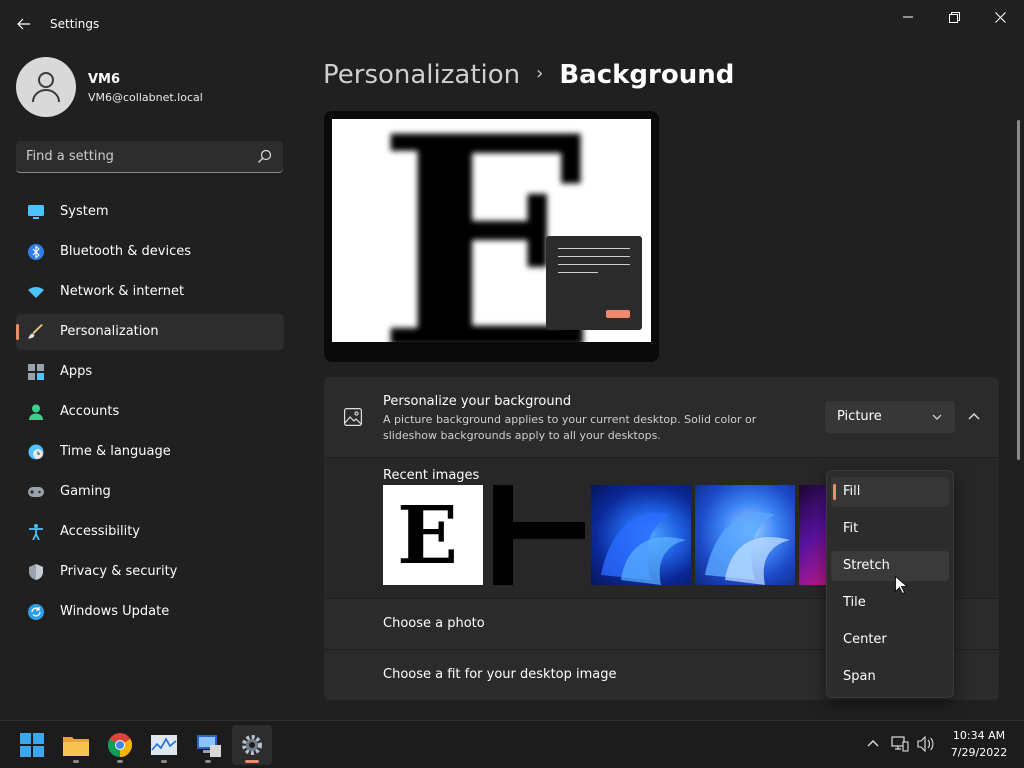  What do you see at coordinates (647, 75) in the screenshot?
I see `page-title: Background` at bounding box center [647, 75].